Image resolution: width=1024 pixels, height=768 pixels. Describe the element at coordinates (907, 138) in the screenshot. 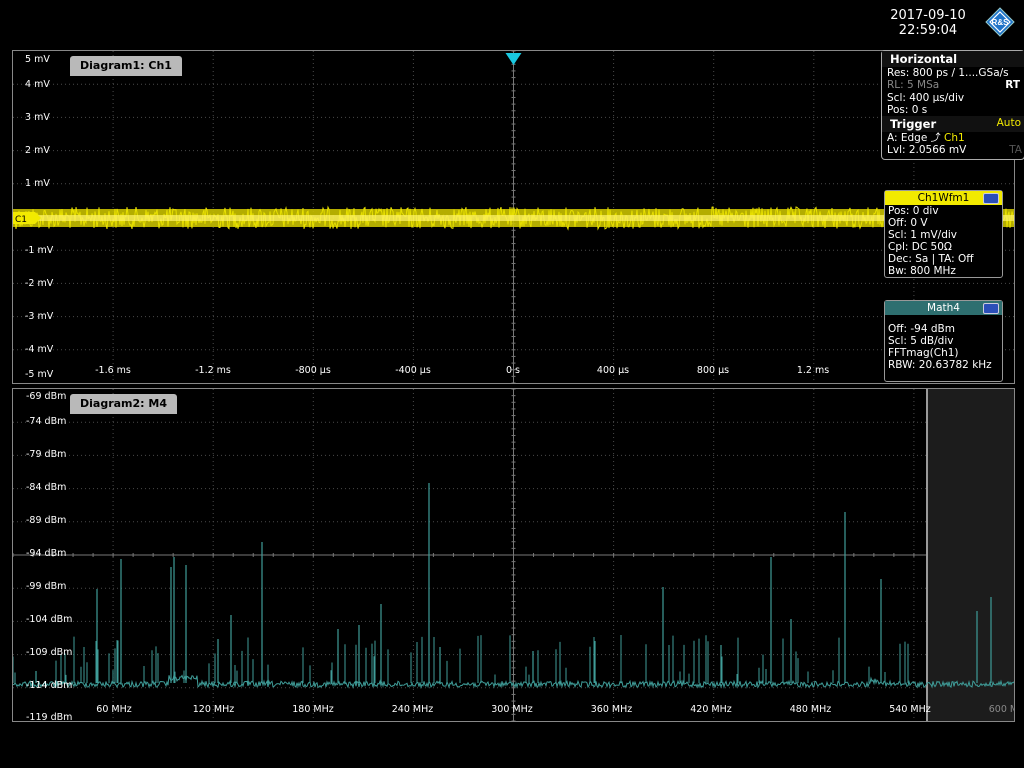

I see `trigger-type: A: Edge` at that location.